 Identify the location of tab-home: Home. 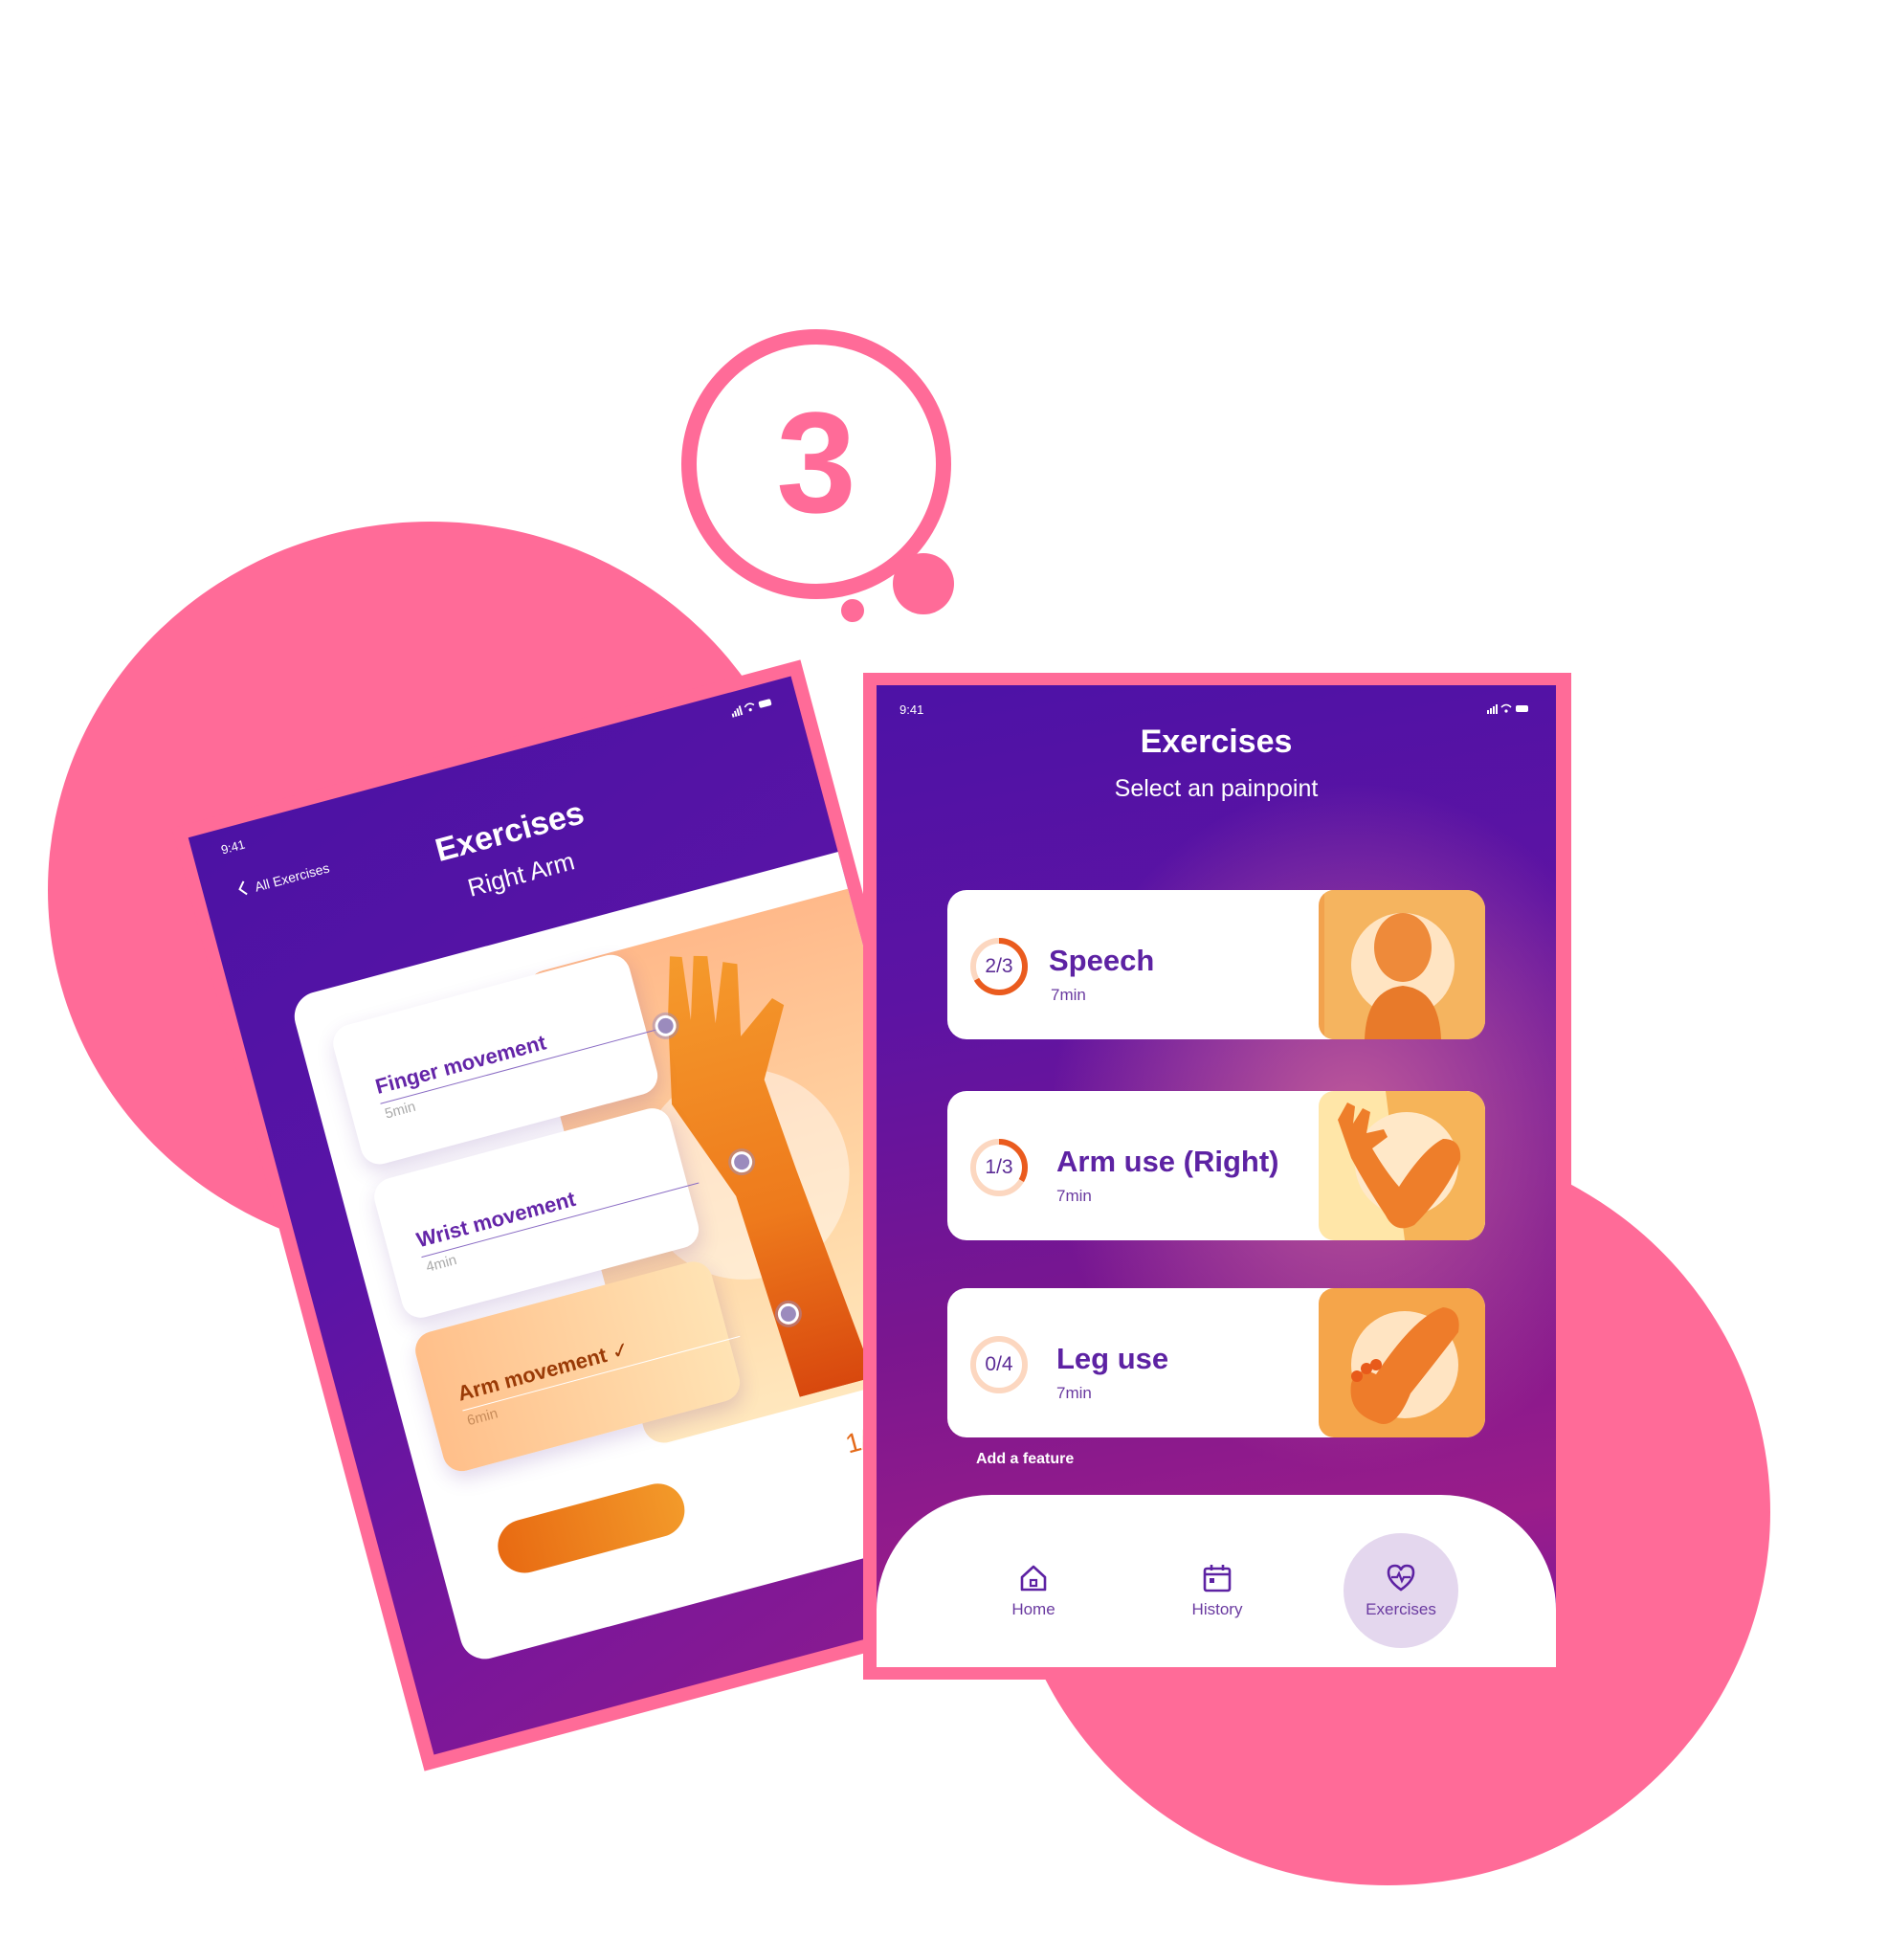
(1033, 1591).